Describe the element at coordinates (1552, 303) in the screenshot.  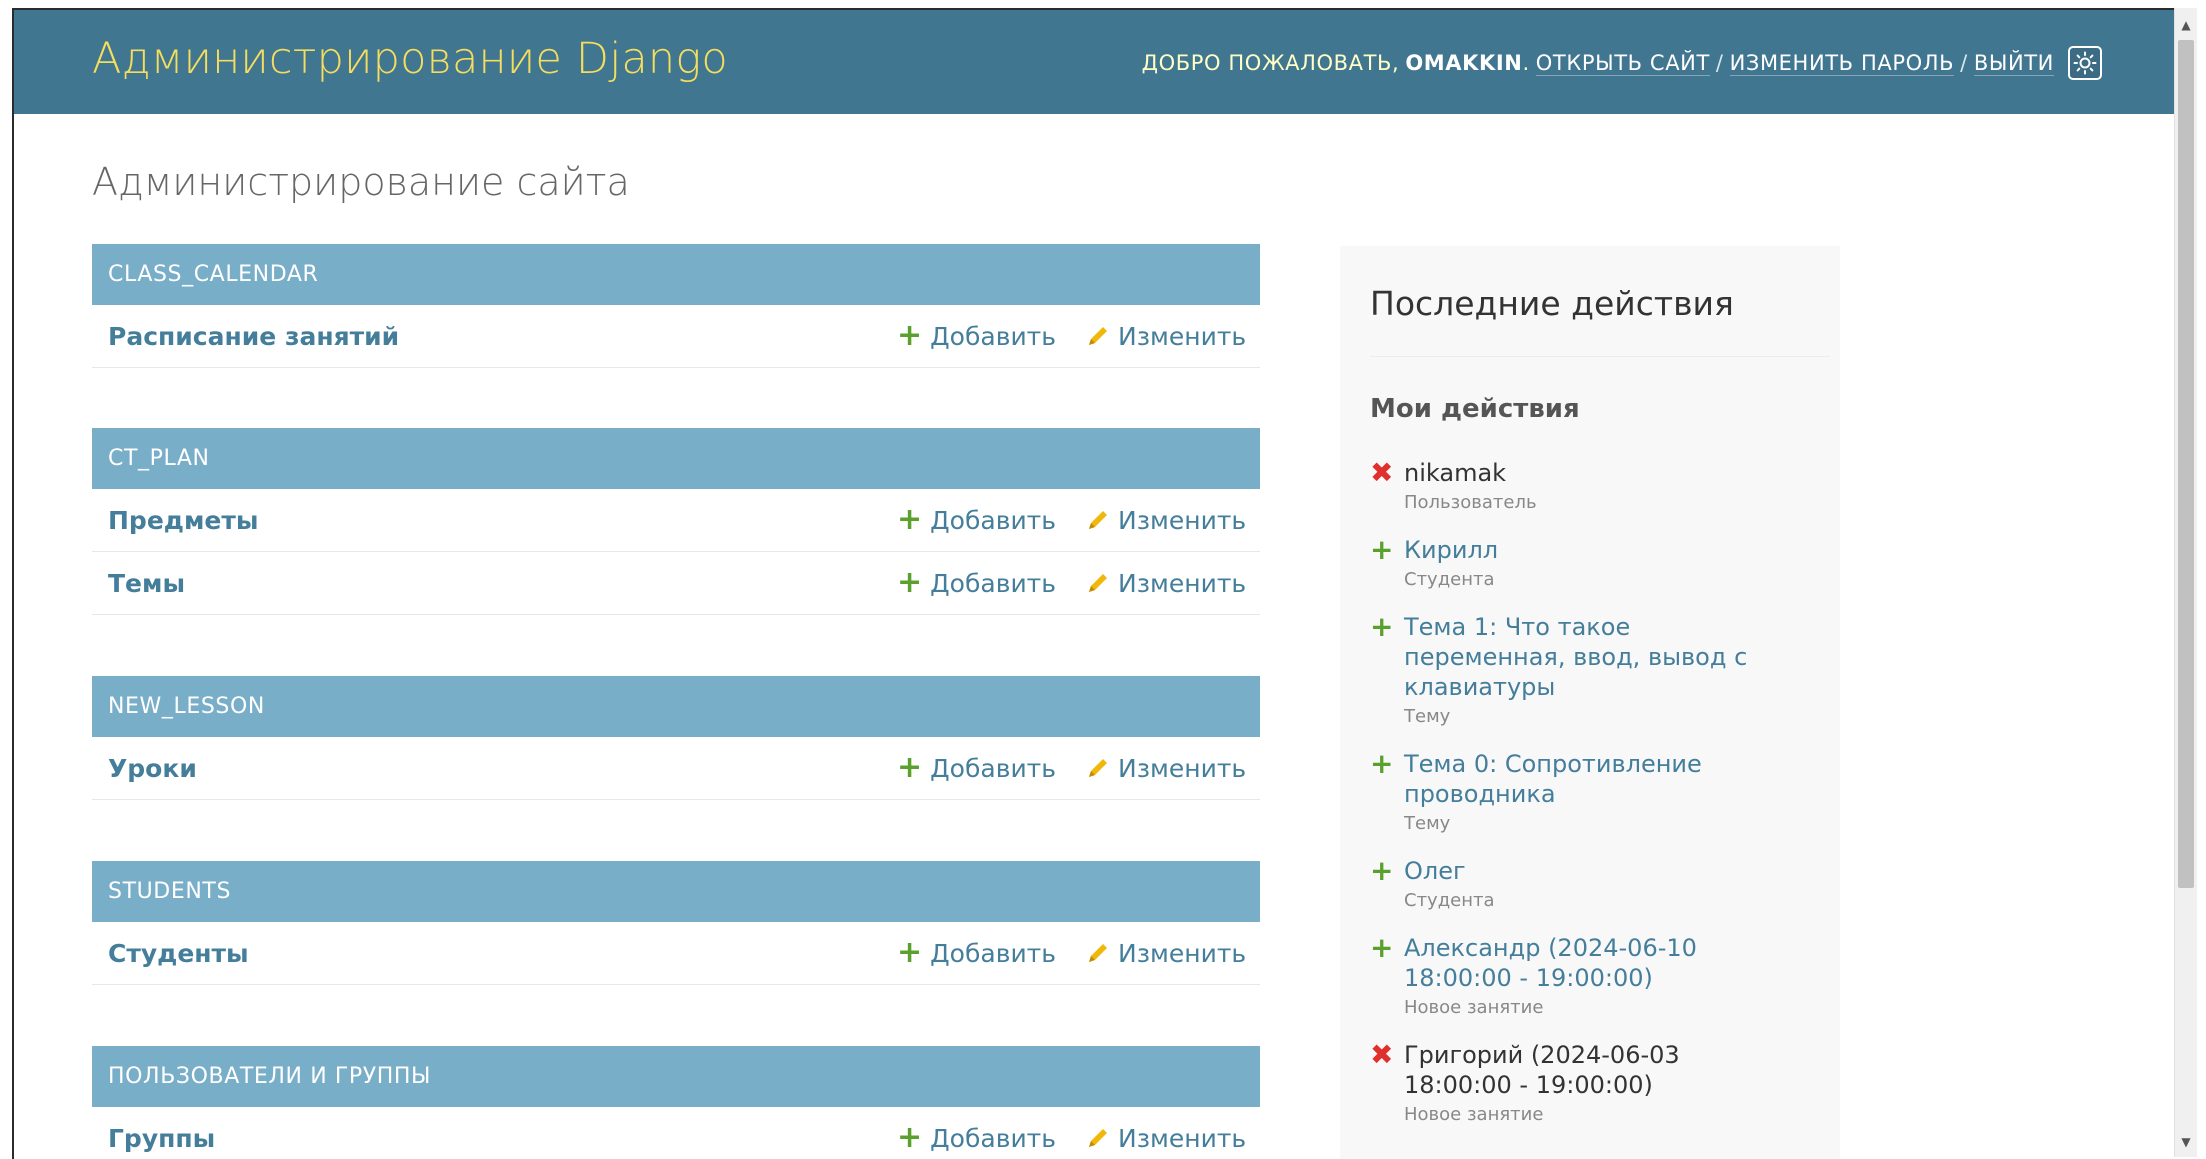
I see `recent-actions-title: Последние действия` at that location.